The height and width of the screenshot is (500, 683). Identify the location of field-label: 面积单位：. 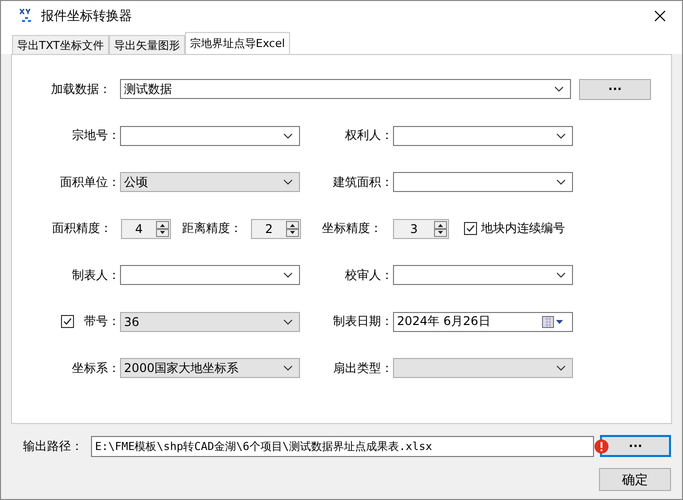
(90, 182).